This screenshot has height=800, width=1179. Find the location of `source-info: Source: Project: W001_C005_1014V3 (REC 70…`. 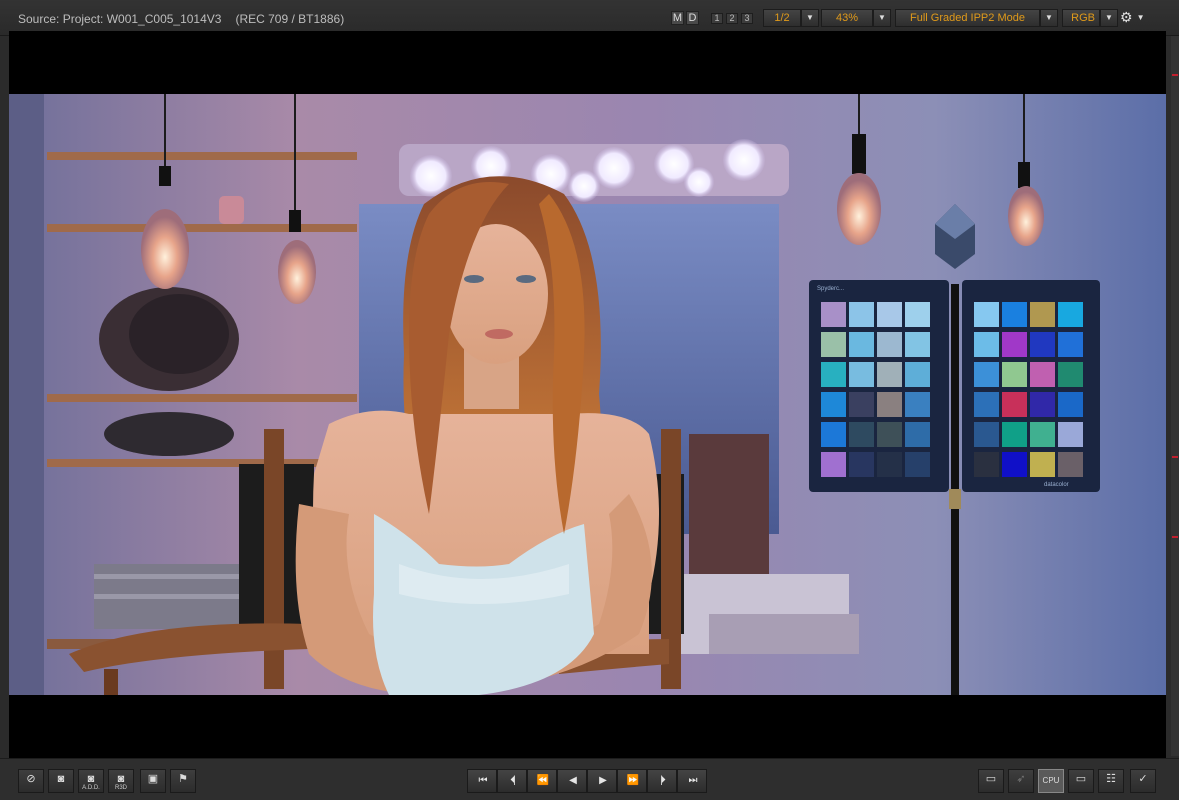

source-info: Source: Project: W001_C005_1014V3 (REC 70… is located at coordinates (181, 19).